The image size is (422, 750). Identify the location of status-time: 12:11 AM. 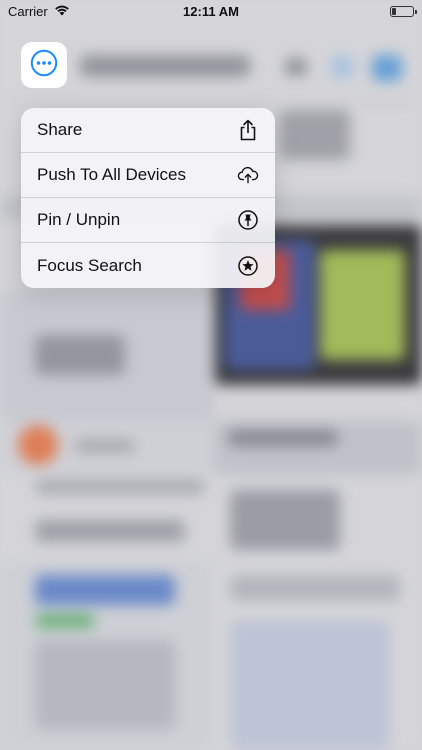
(211, 11).